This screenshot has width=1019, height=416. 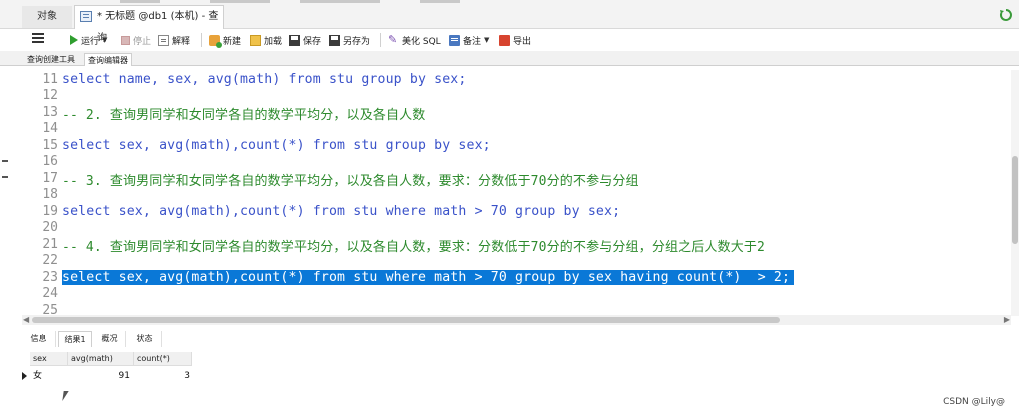 What do you see at coordinates (86, 16) in the screenshot?
I see `query-icon` at bounding box center [86, 16].